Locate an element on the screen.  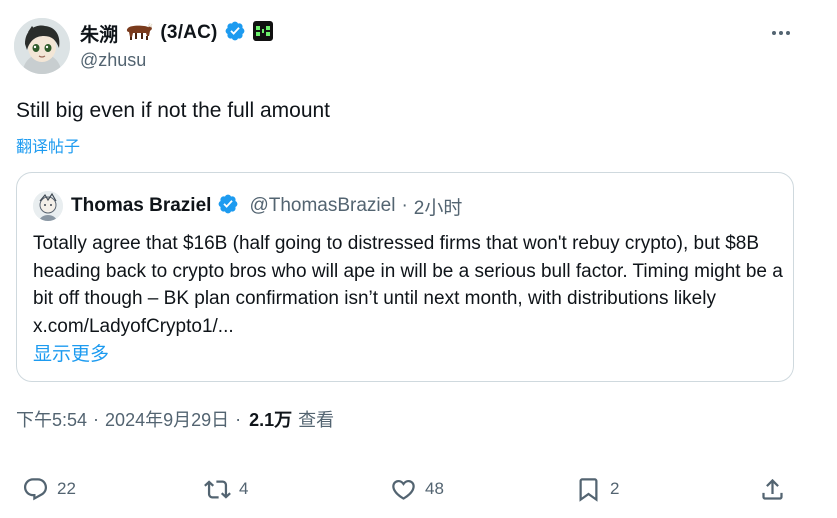
share-icon is located at coordinates (772, 489).